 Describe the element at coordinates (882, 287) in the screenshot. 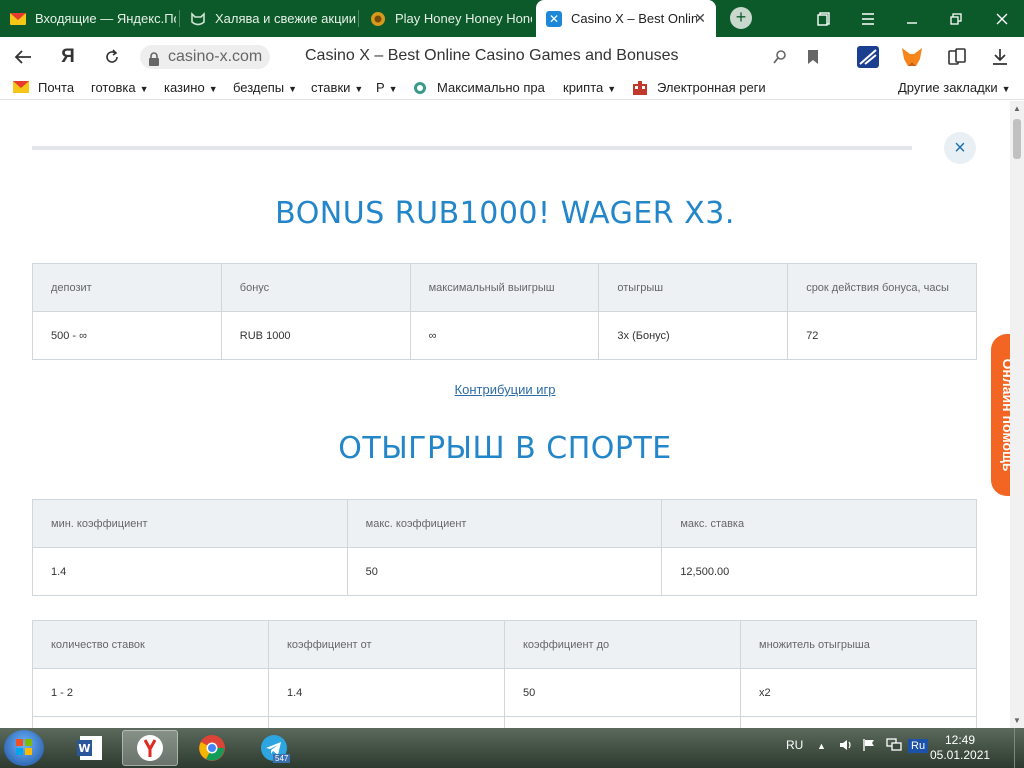

I see `header-cell: срок действия бонуса, часы` at that location.